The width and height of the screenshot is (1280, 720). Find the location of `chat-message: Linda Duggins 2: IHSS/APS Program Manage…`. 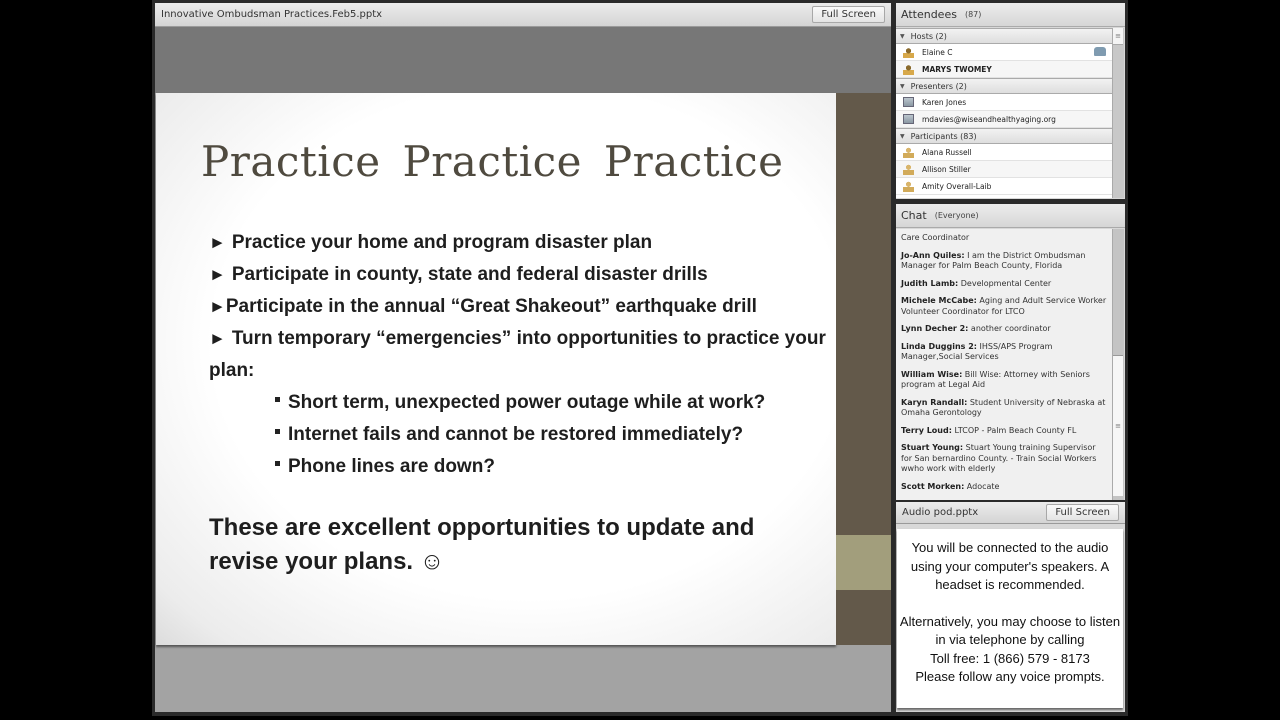

chat-message: Linda Duggins 2: IHSS/APS Program Manage… is located at coordinates (977, 351).